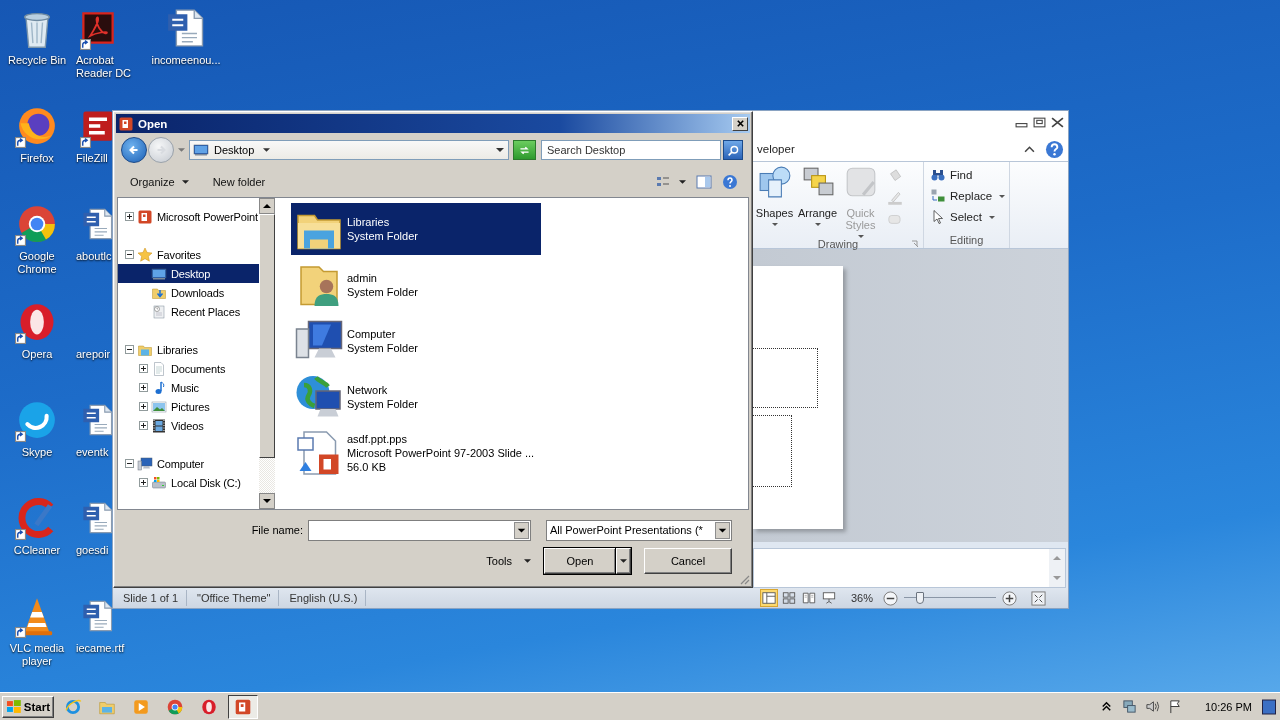  Describe the element at coordinates (188, 311) in the screenshot. I see `tree-item: Recent Places` at that location.